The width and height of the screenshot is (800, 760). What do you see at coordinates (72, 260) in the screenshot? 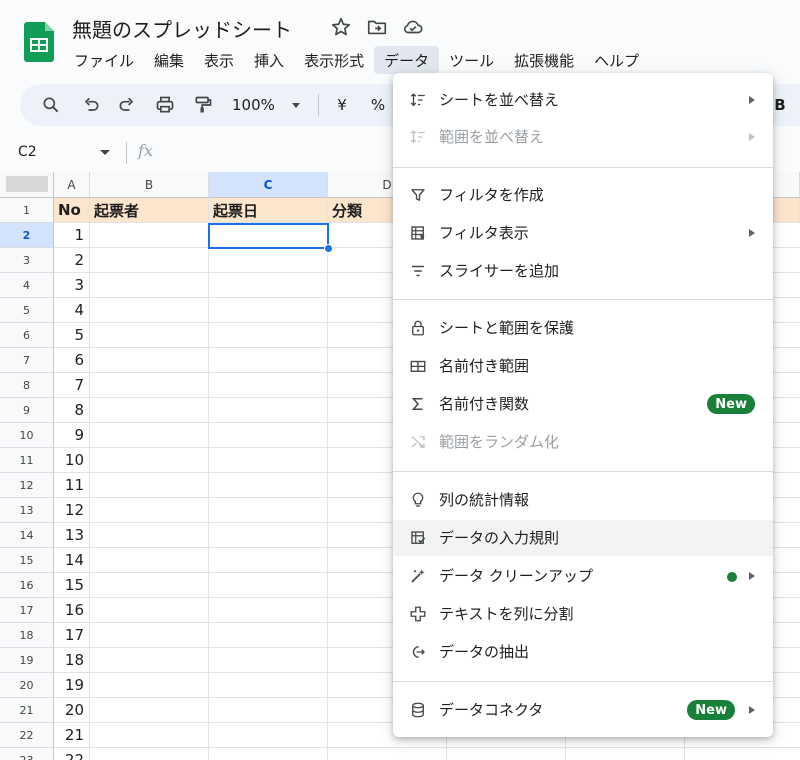
I see `cell-no: 2` at bounding box center [72, 260].